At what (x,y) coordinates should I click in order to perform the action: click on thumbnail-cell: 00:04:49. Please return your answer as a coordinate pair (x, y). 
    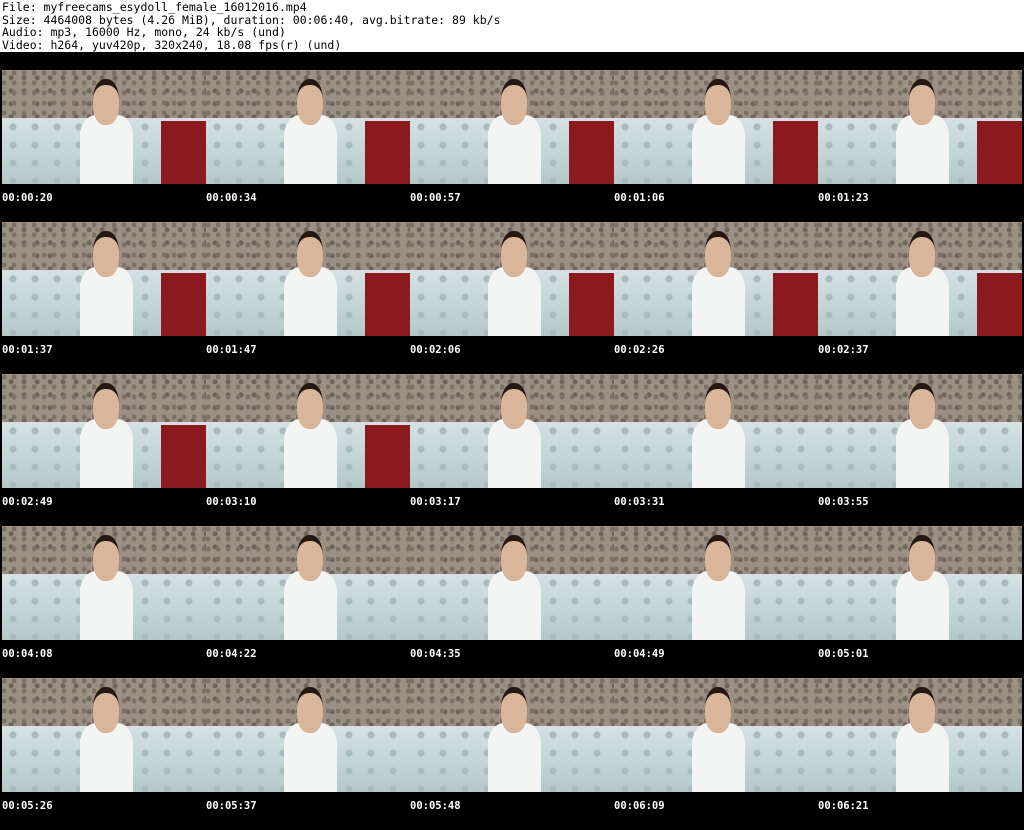
    Looking at the image, I should click on (716, 602).